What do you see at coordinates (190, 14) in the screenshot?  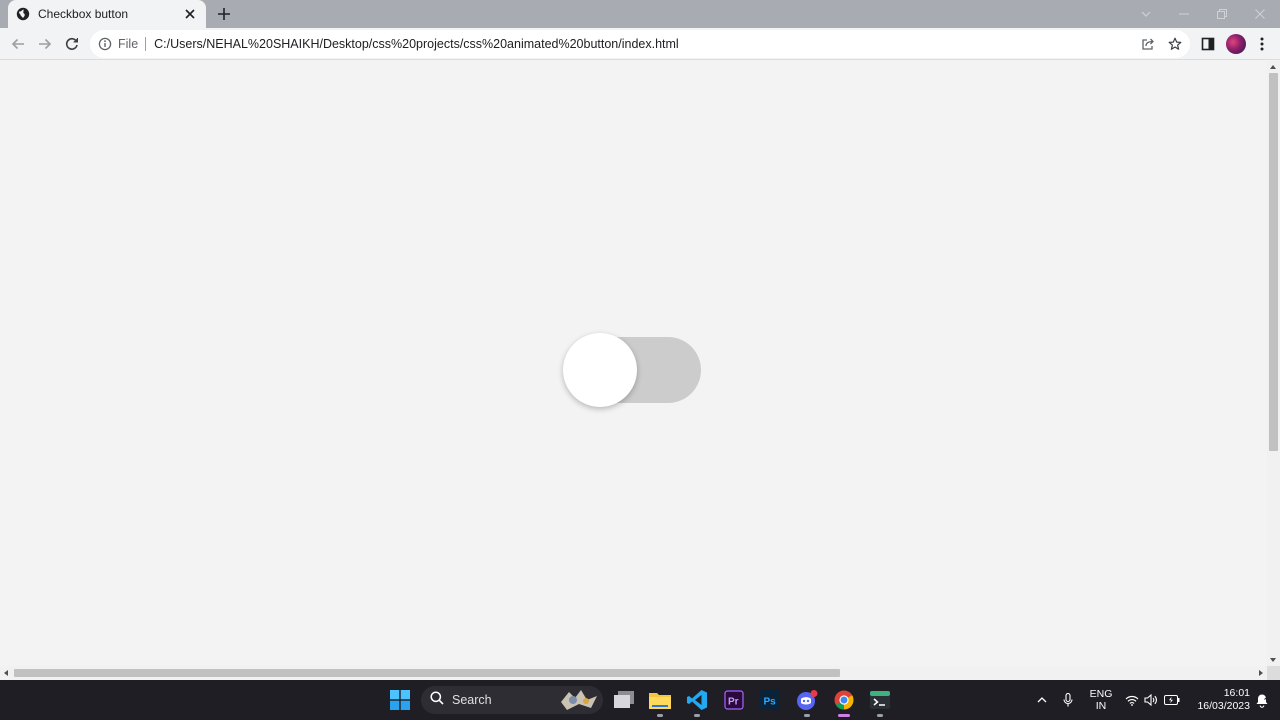 I see `close-tab-icon` at bounding box center [190, 14].